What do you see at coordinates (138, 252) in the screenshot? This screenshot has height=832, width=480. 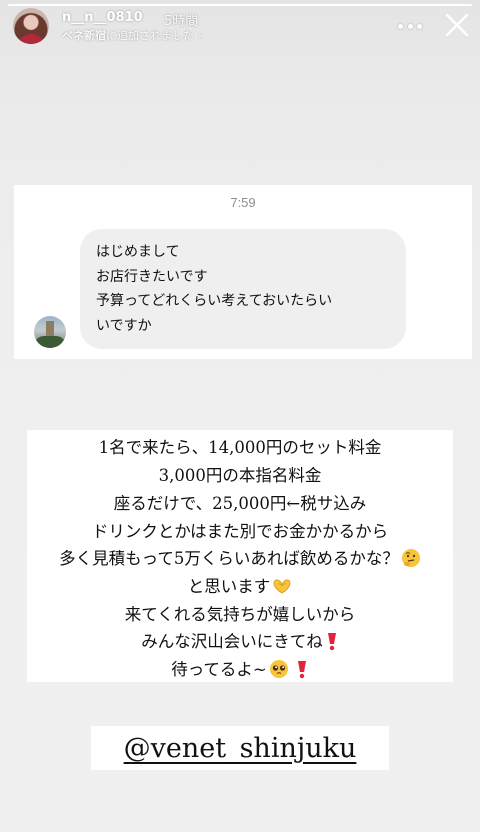 I see `message-line: はじめまして` at bounding box center [138, 252].